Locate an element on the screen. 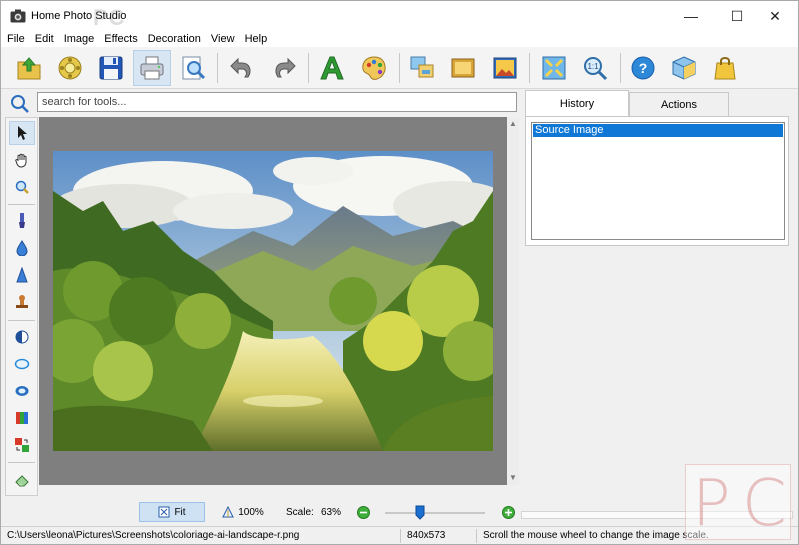 Image resolution: width=799 pixels, height=545 pixels. menu-decoration: Decoration is located at coordinates (174, 39).